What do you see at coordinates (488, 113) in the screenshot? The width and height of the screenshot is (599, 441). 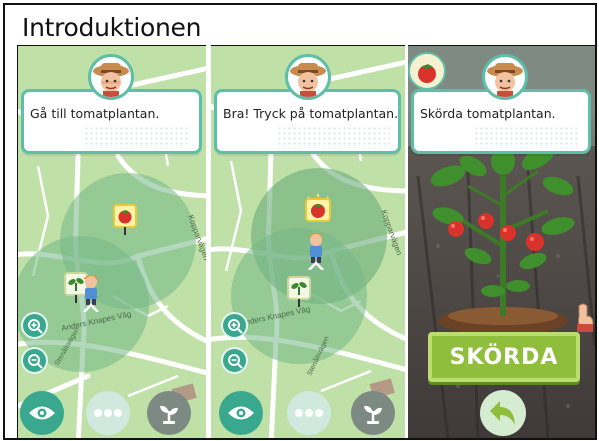 I see `instruction-text: Skörda tomatplantan.` at bounding box center [488, 113].